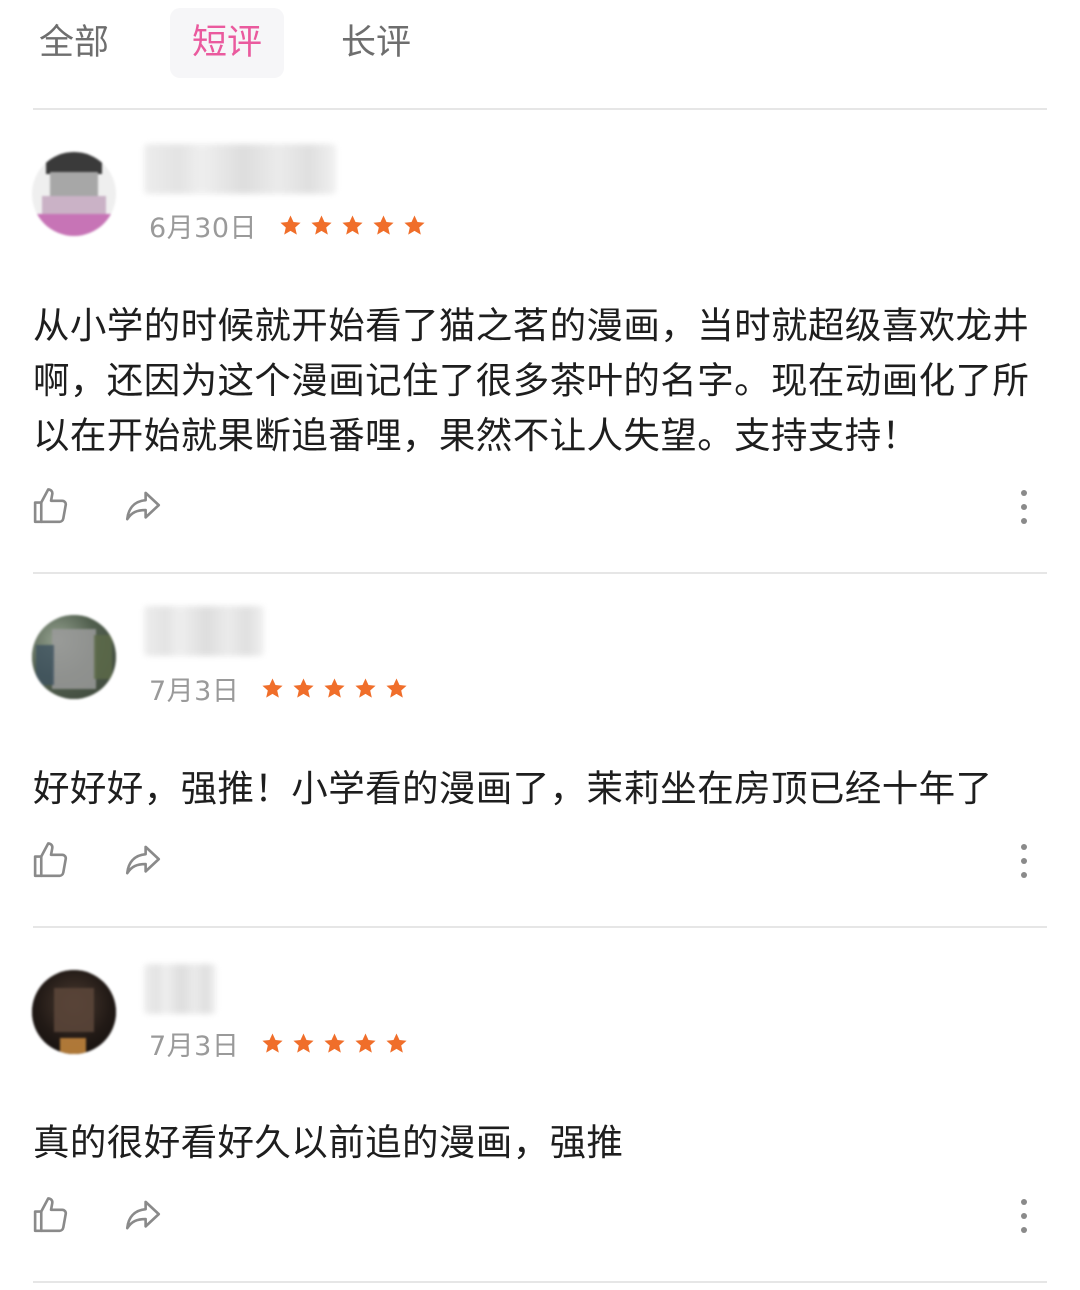  I want to click on review-text: 好好好，强推！小学看的漫画了，茉莉坐在房顶已经十年了, so click(513, 788).